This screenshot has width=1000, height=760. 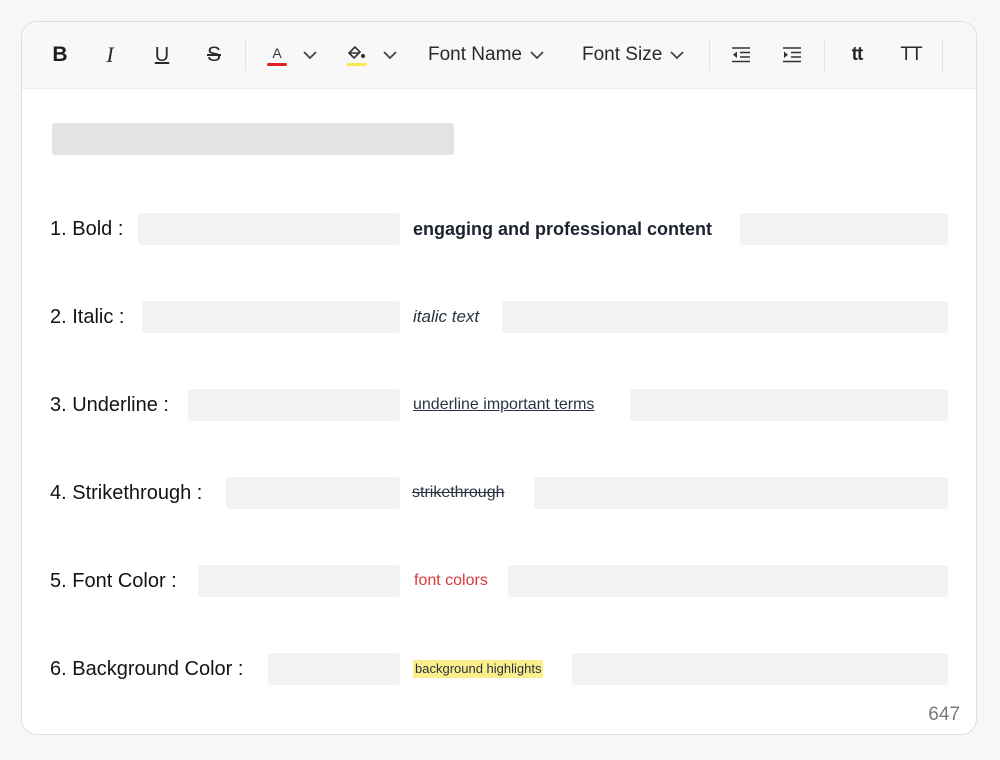 I want to click on formatting-toolbar: B I U S A Font Name Font Size tt TT, so click(x=499, y=55).